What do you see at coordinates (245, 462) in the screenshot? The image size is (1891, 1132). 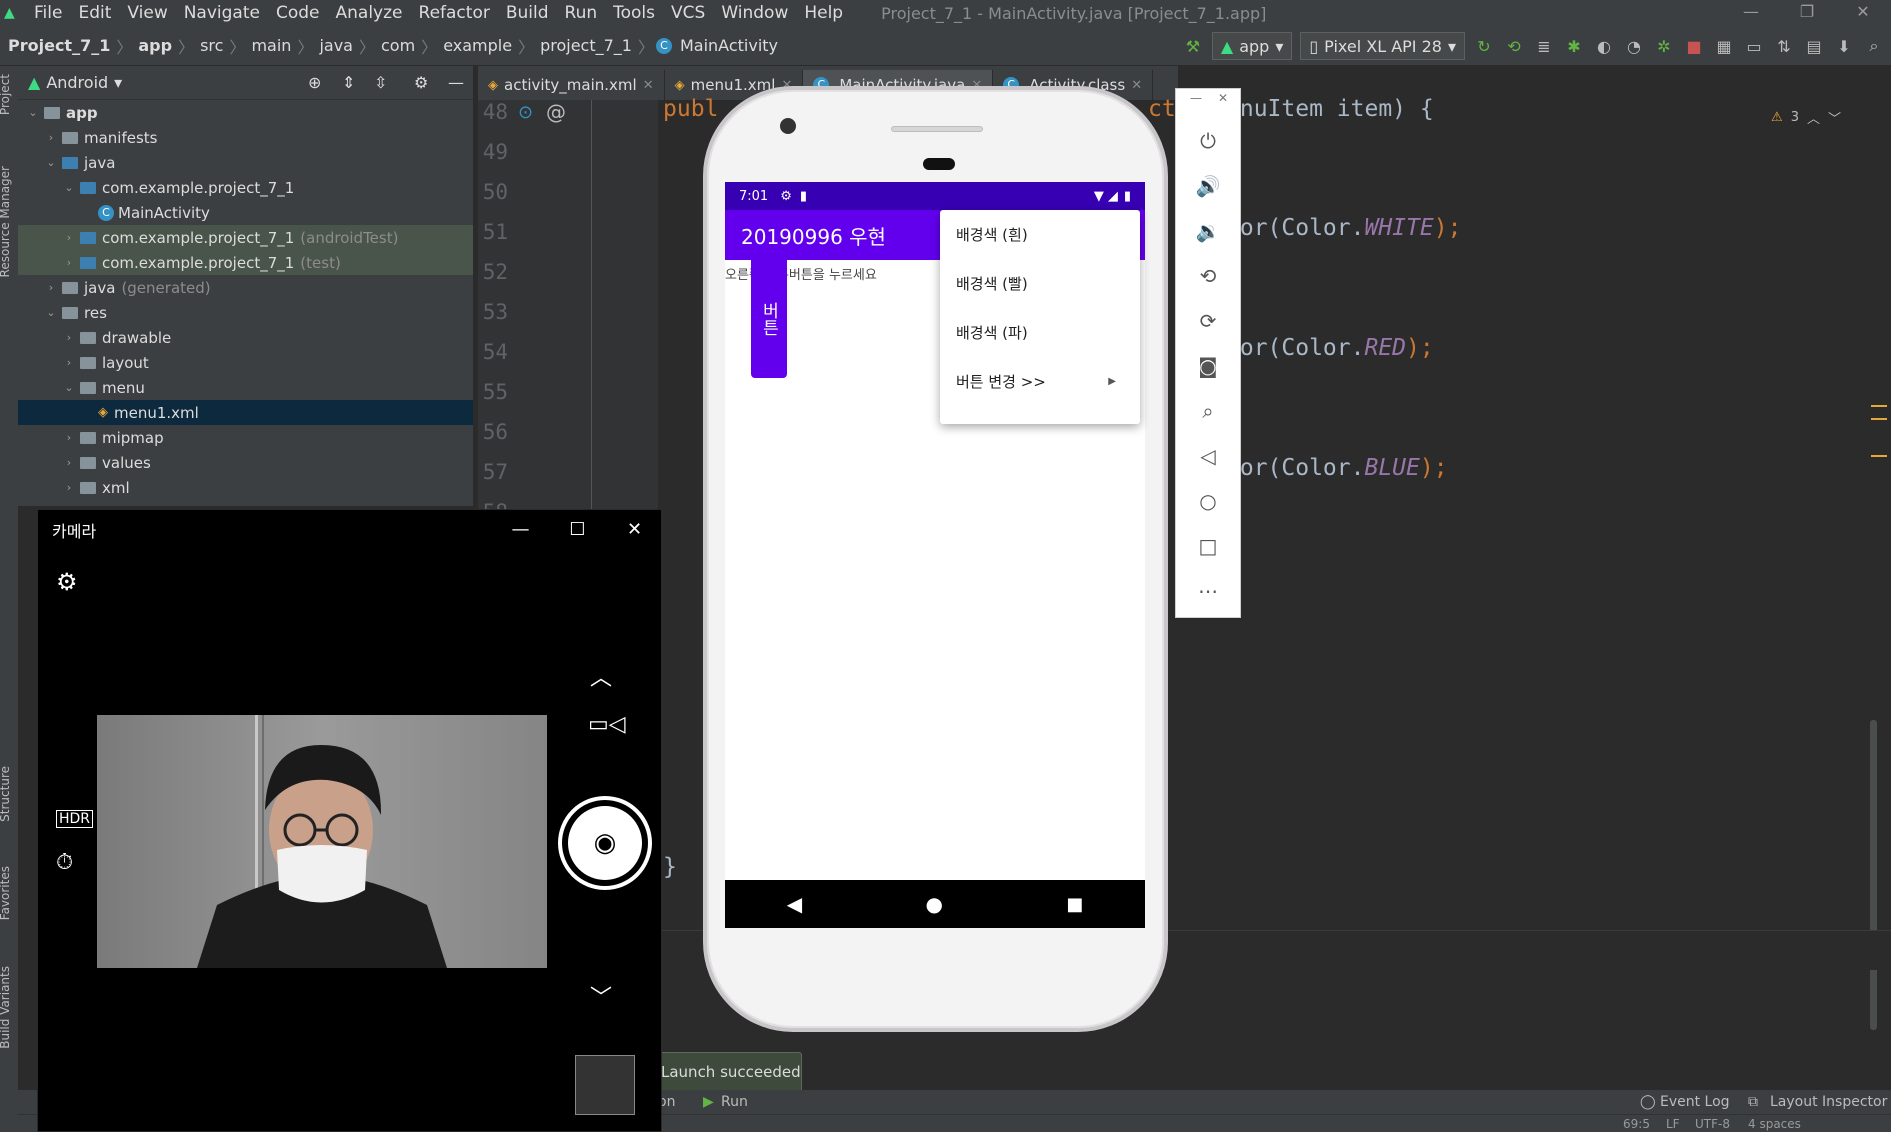 I see `tree-item: › values` at bounding box center [245, 462].